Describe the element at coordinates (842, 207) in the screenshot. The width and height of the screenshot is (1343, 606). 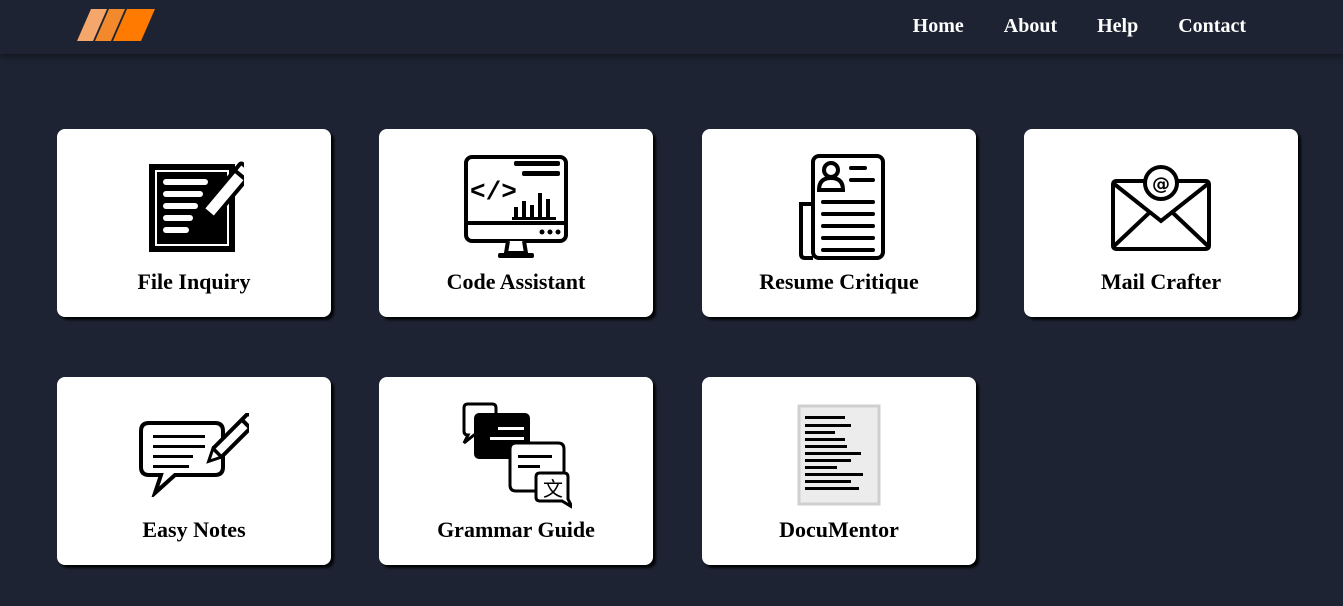
I see `resume-icon` at that location.